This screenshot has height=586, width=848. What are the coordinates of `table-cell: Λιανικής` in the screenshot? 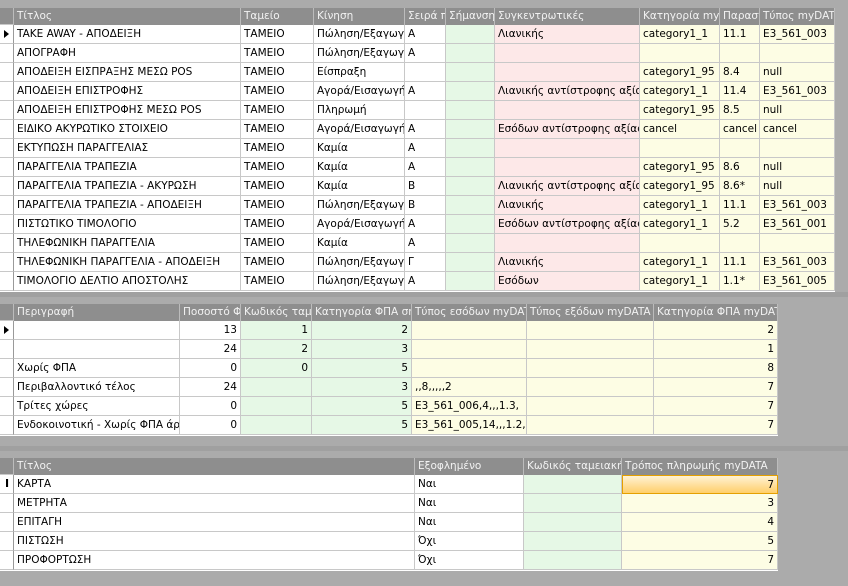 It's located at (567, 205).